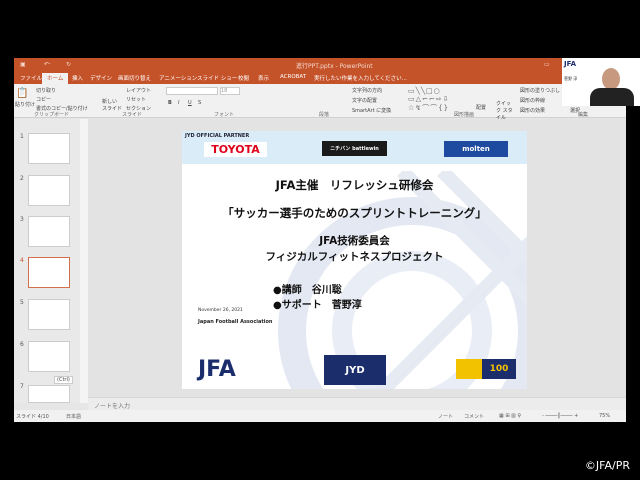 The height and width of the screenshot is (480, 640). I want to click on undo-icon: ↶·, so click(47, 64).